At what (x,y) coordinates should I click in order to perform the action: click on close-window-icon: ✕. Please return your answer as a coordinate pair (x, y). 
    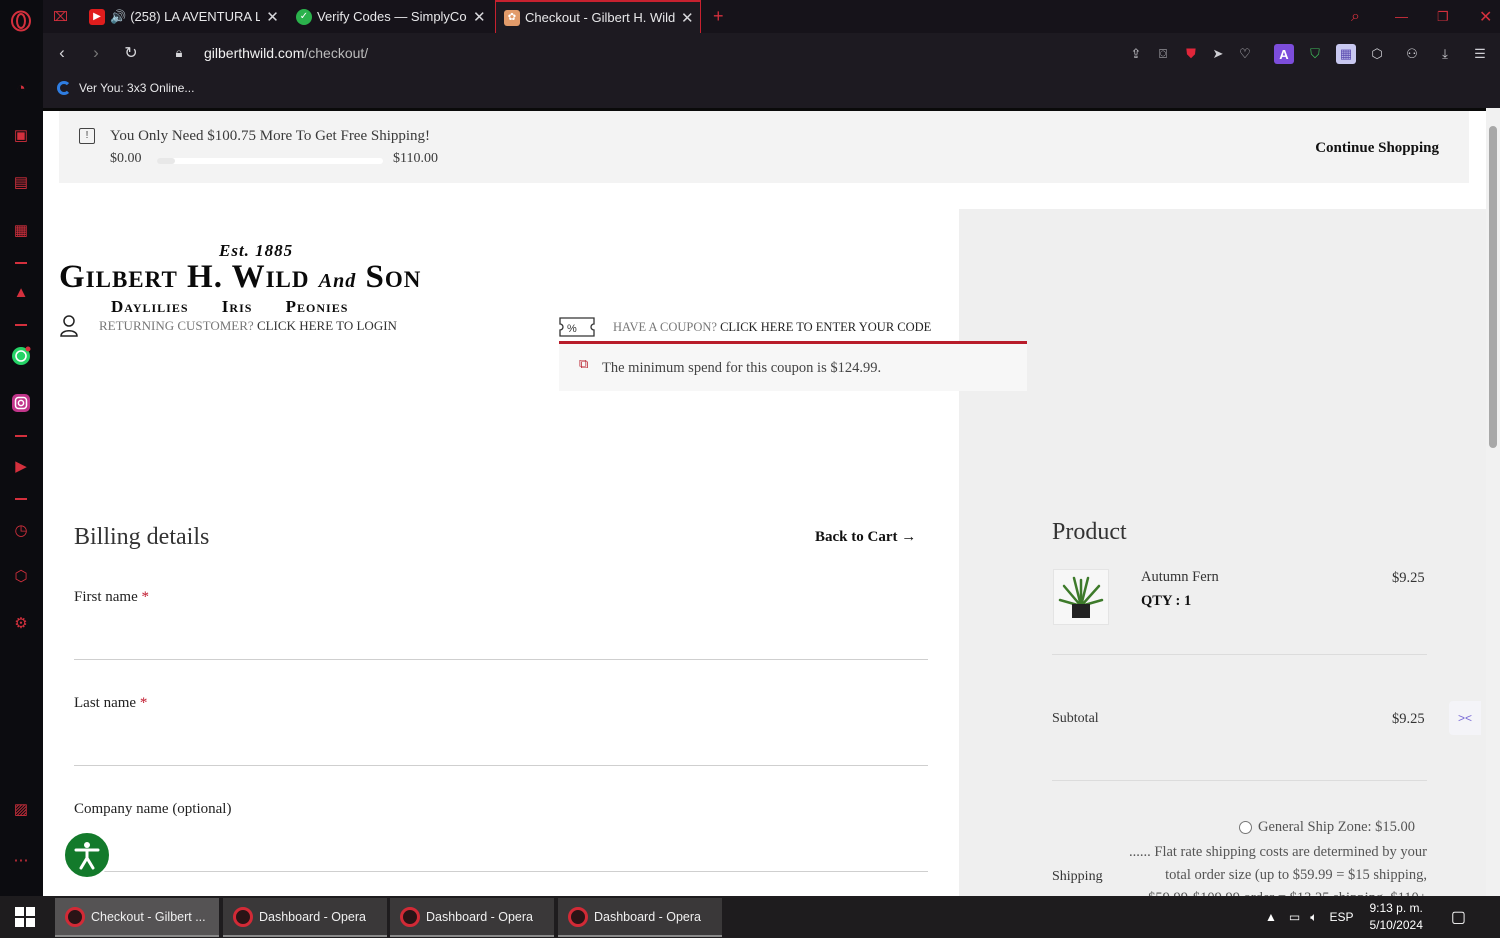
    Looking at the image, I should click on (1483, 16).